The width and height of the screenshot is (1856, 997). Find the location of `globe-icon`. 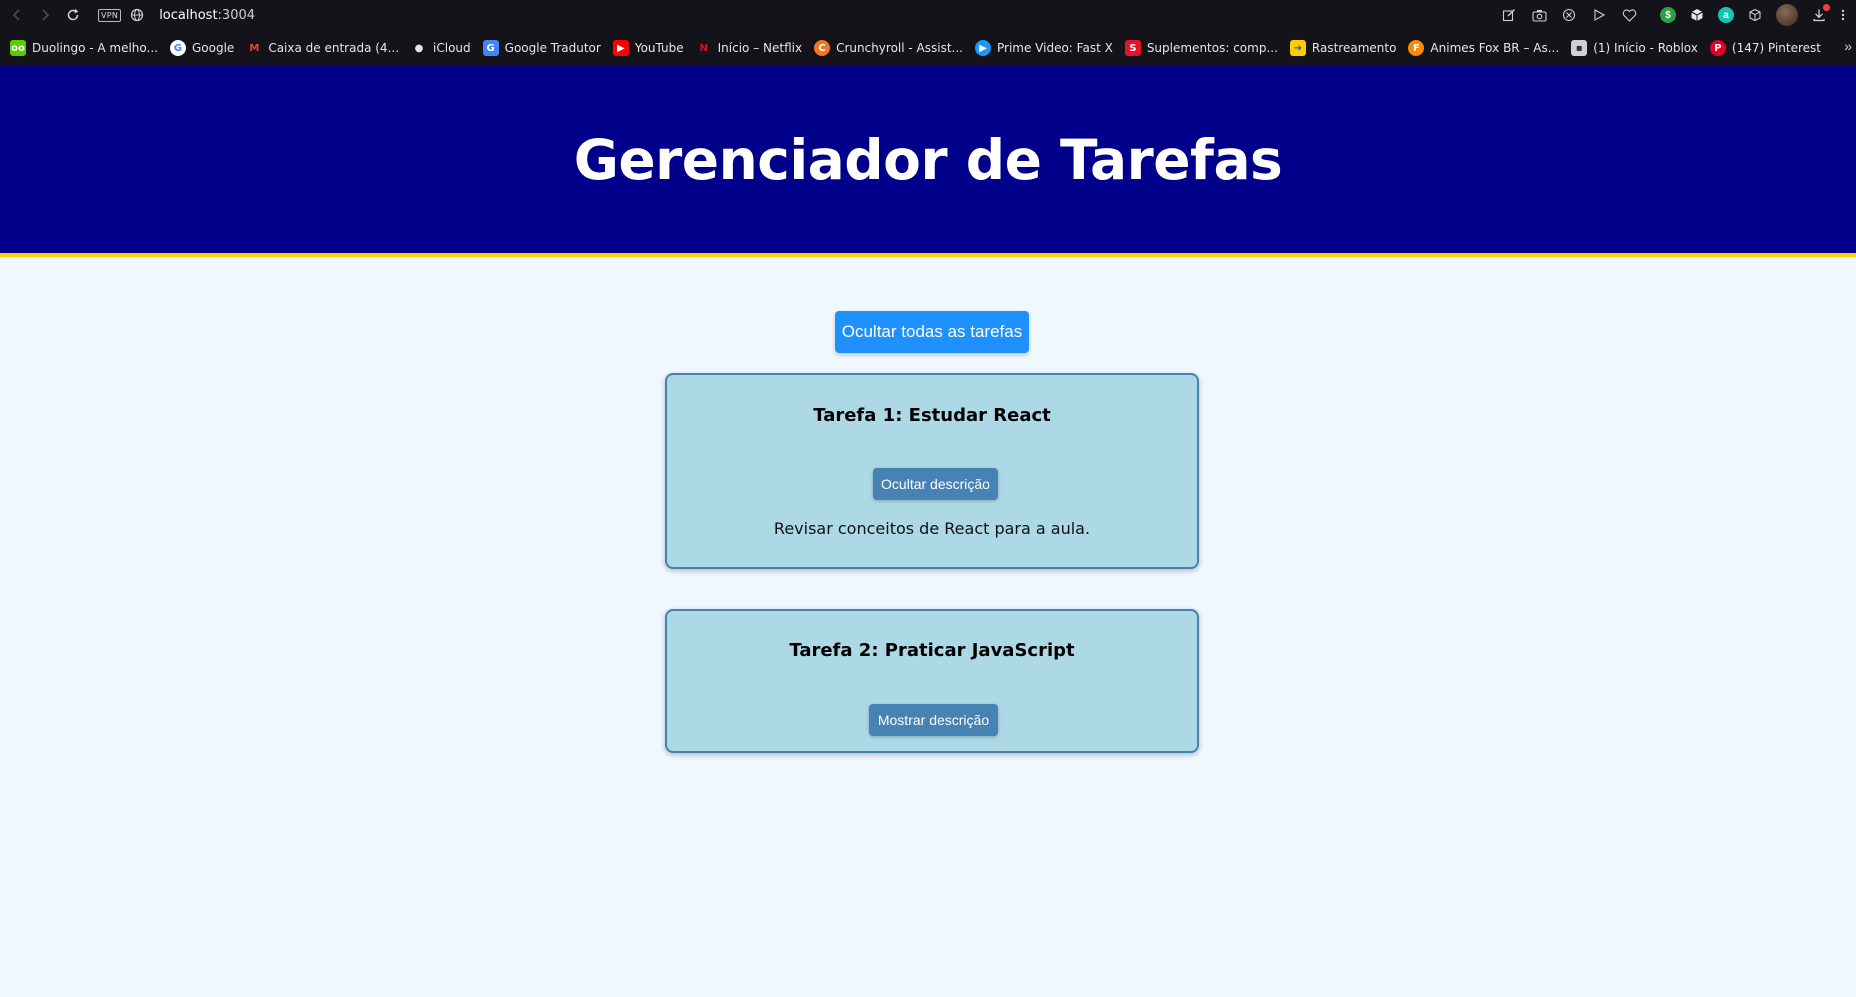

globe-icon is located at coordinates (137, 15).